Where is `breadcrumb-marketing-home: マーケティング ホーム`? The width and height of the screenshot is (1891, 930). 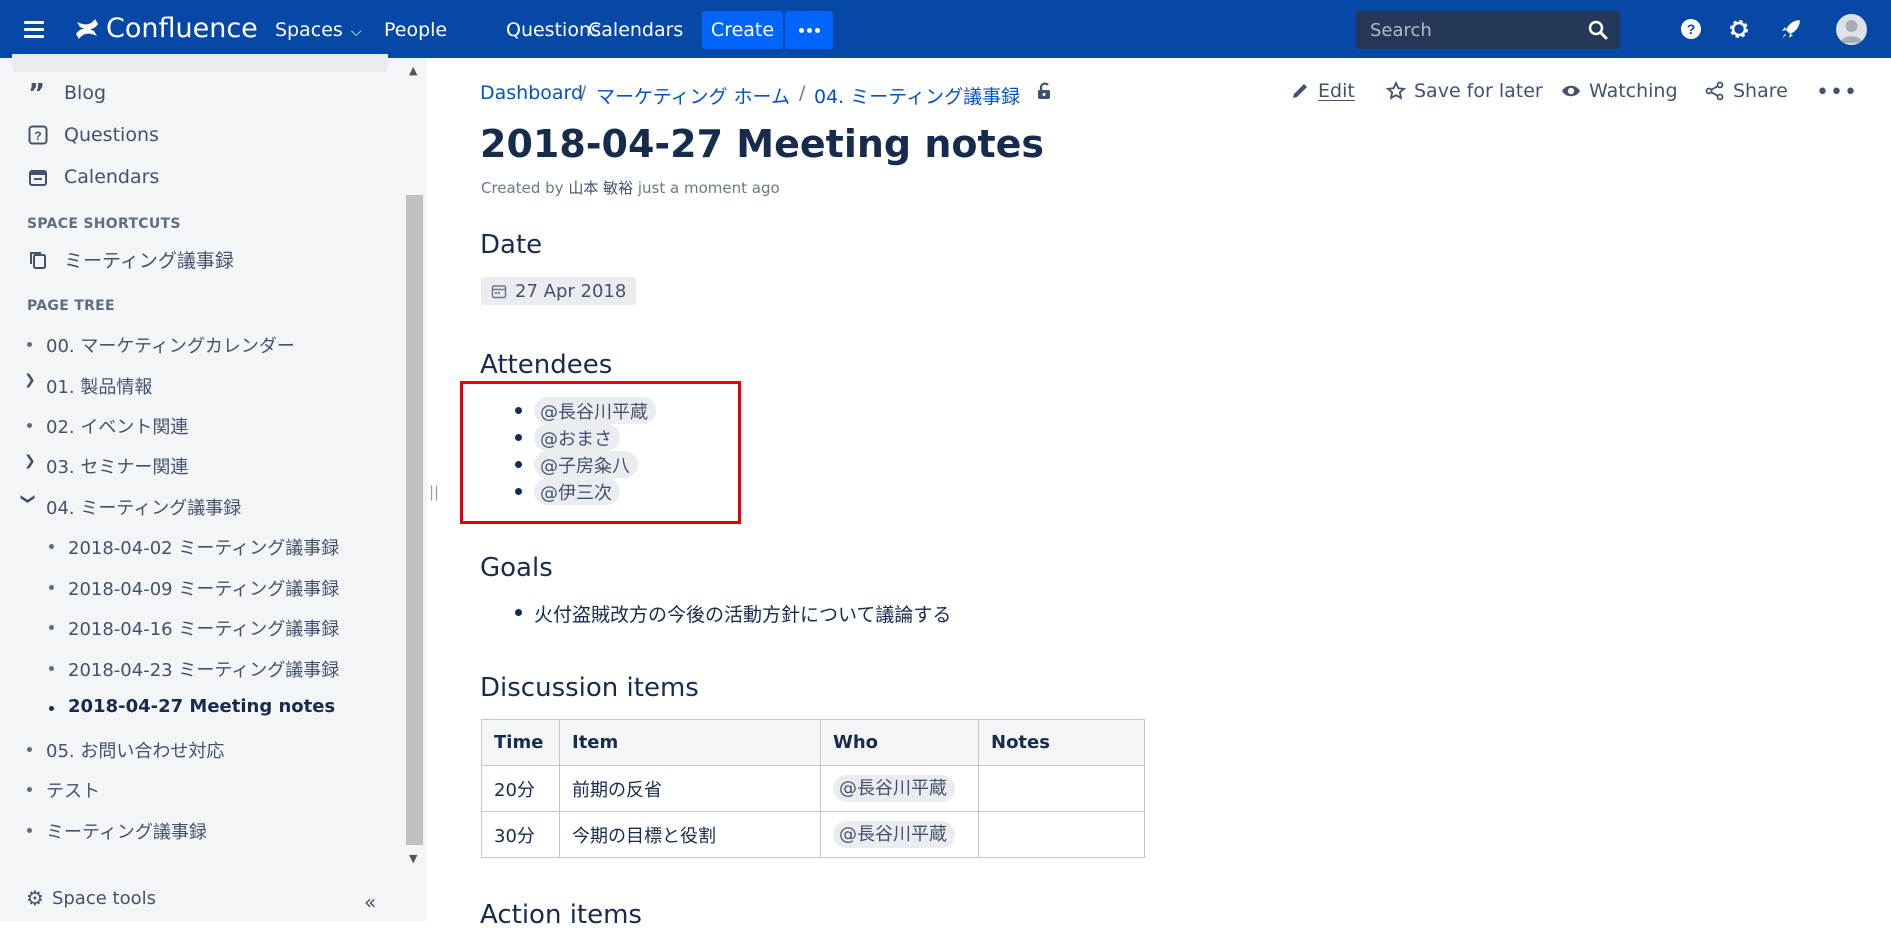
breadcrumb-marketing-home: マーケティング ホーム is located at coordinates (693, 95).